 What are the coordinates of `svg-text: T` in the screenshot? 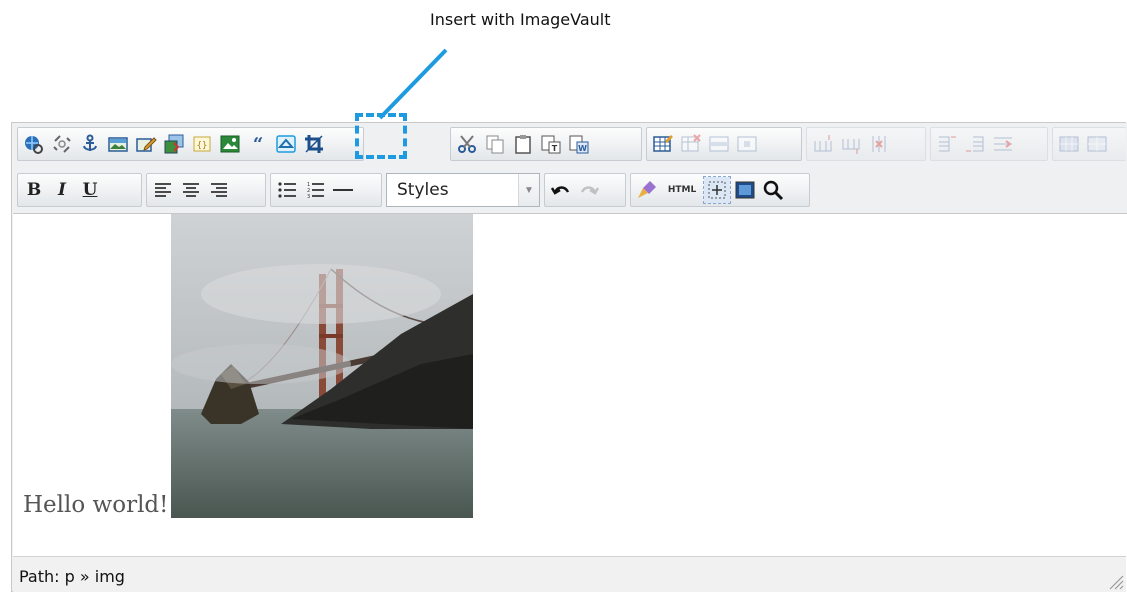 It's located at (555, 148).